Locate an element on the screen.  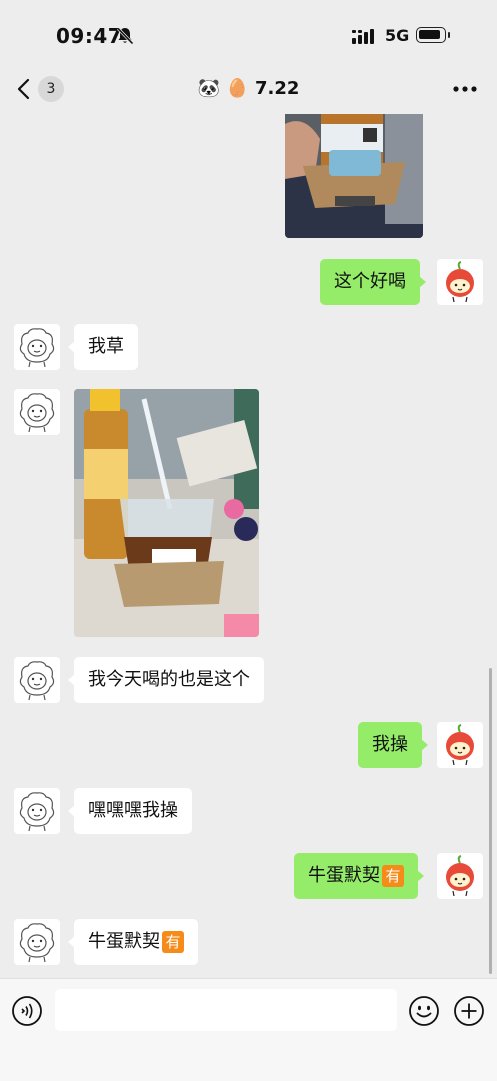
chat-scrollbar is located at coordinates (490, 821).